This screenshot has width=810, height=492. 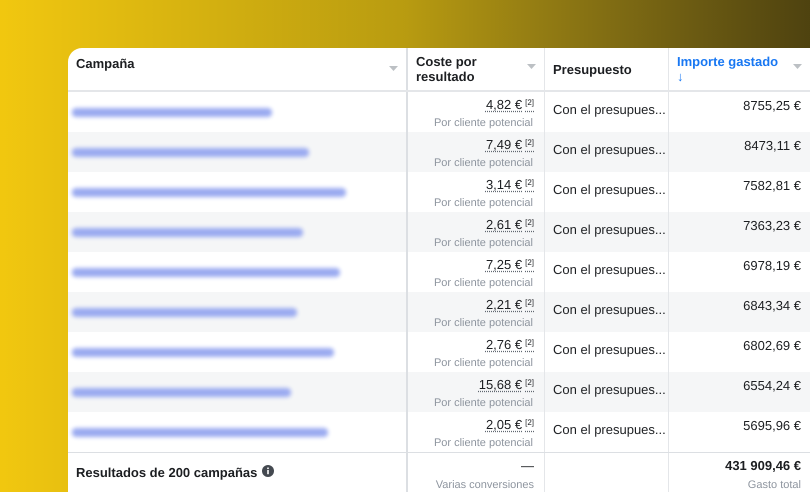 I want to click on column-header: Presupuesto, so click(x=592, y=69).